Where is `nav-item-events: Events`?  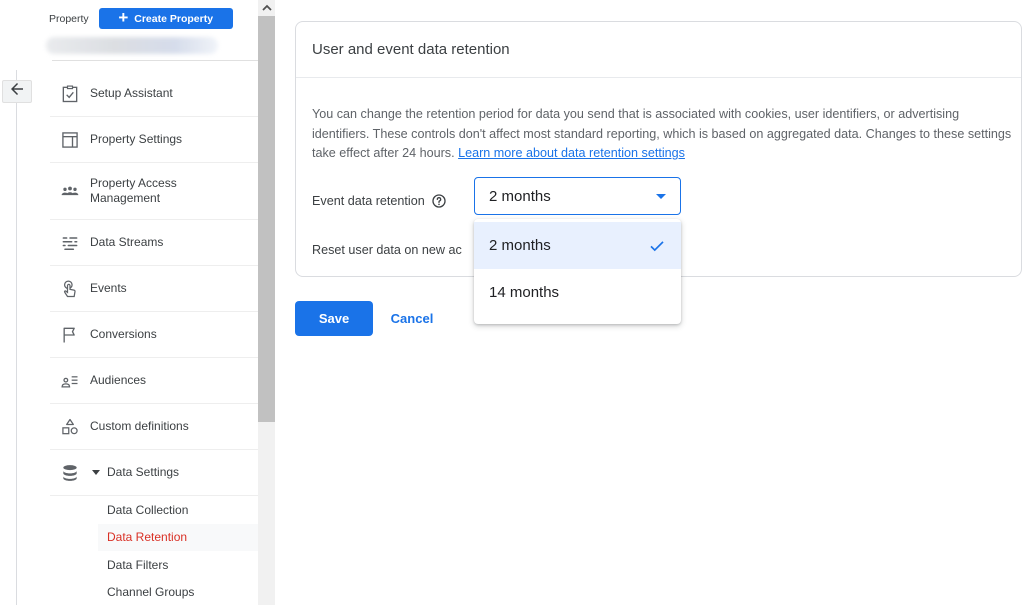 nav-item-events: Events is located at coordinates (154, 289).